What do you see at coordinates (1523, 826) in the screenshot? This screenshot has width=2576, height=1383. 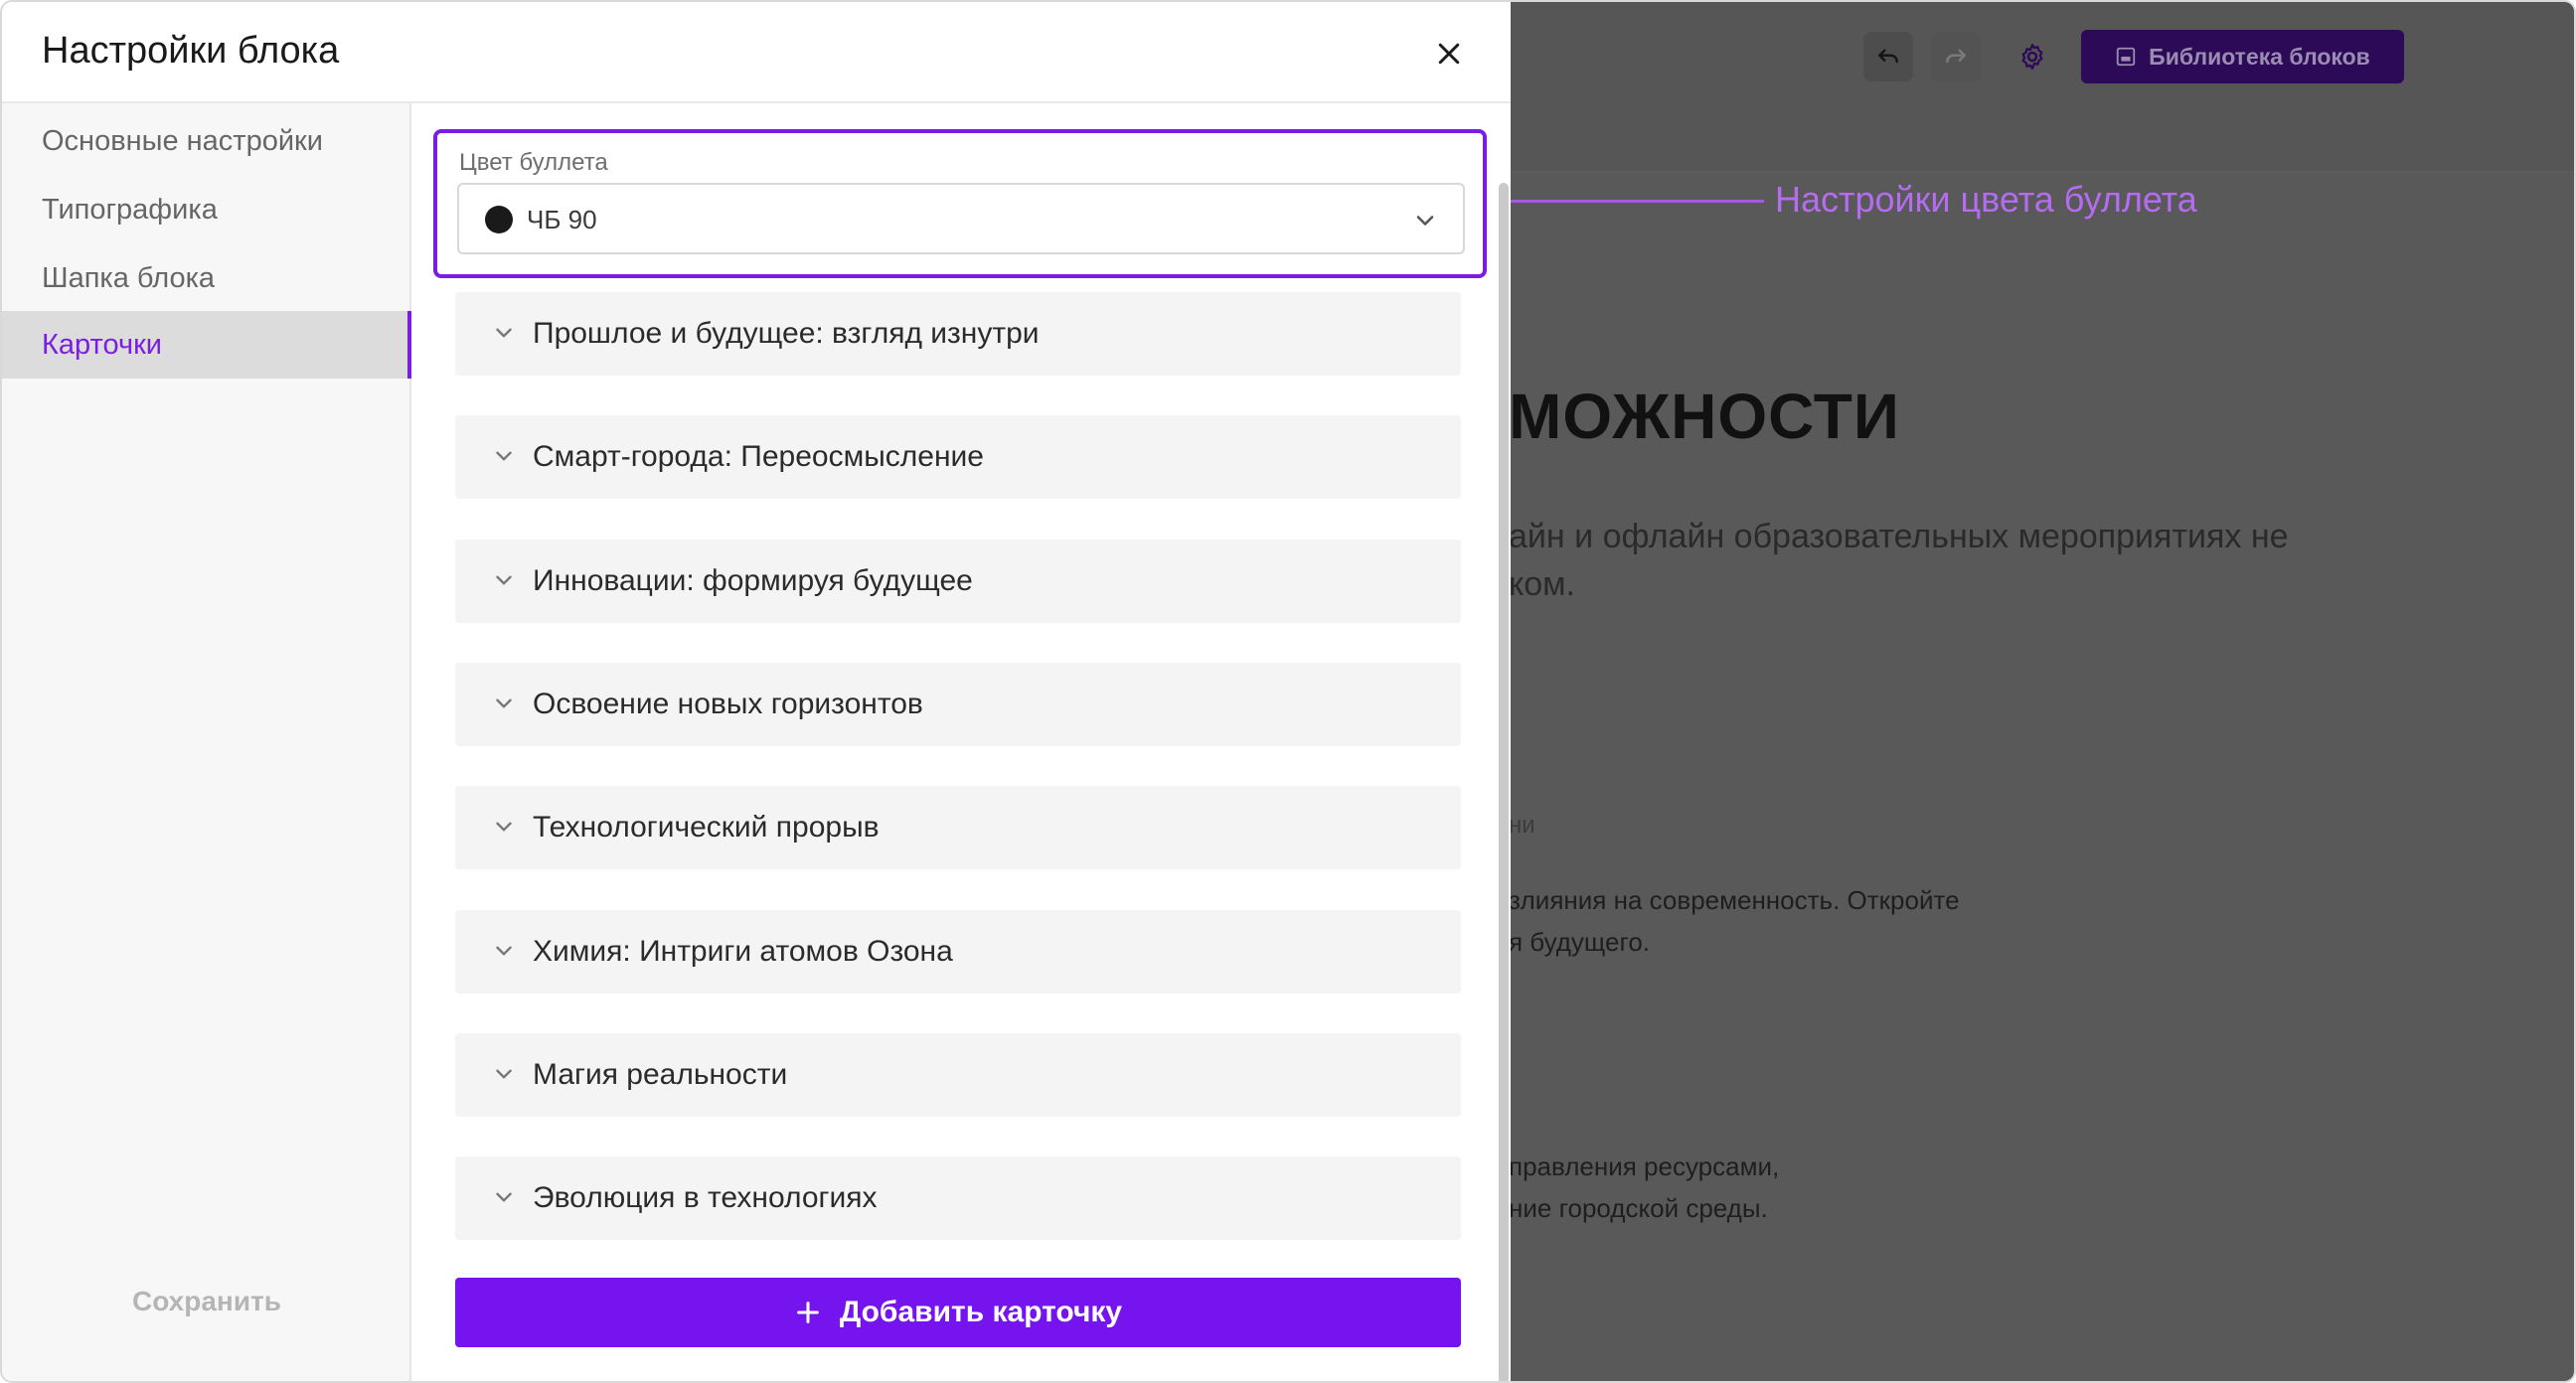 I see `preview-card-label: ни` at bounding box center [1523, 826].